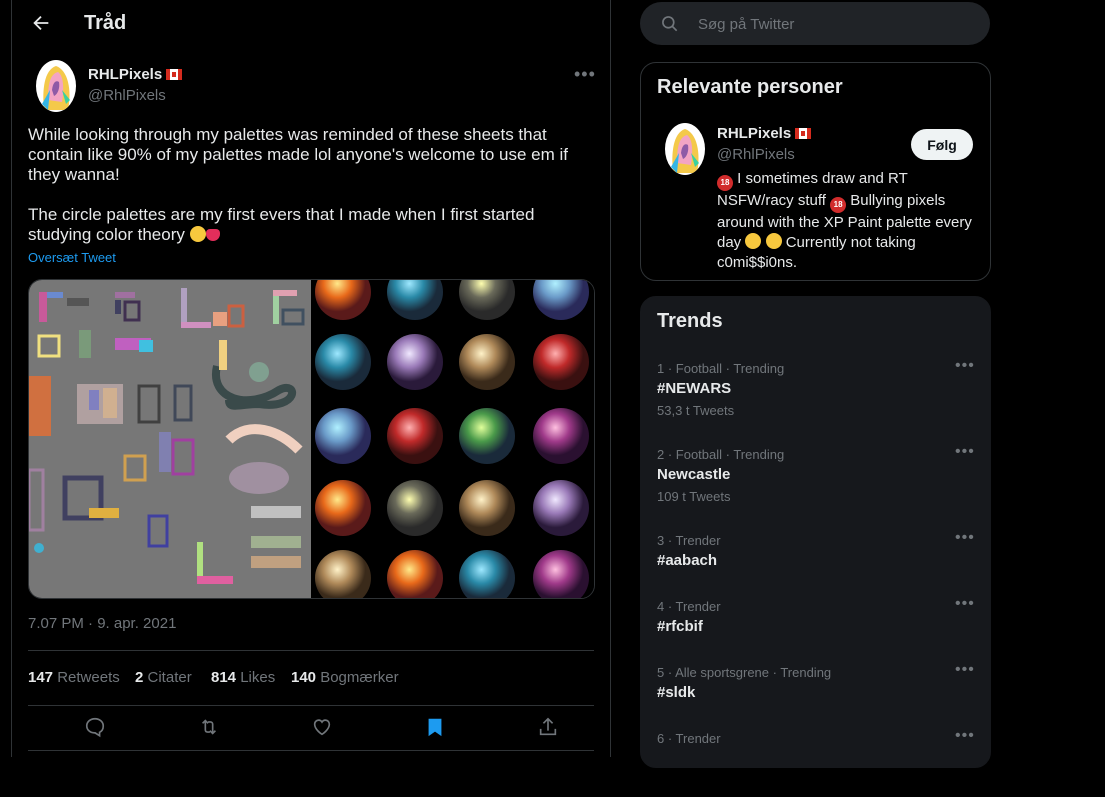 The image size is (1105, 797). What do you see at coordinates (750, 87) in the screenshot?
I see `relevant-people-title: Relevante personer` at bounding box center [750, 87].